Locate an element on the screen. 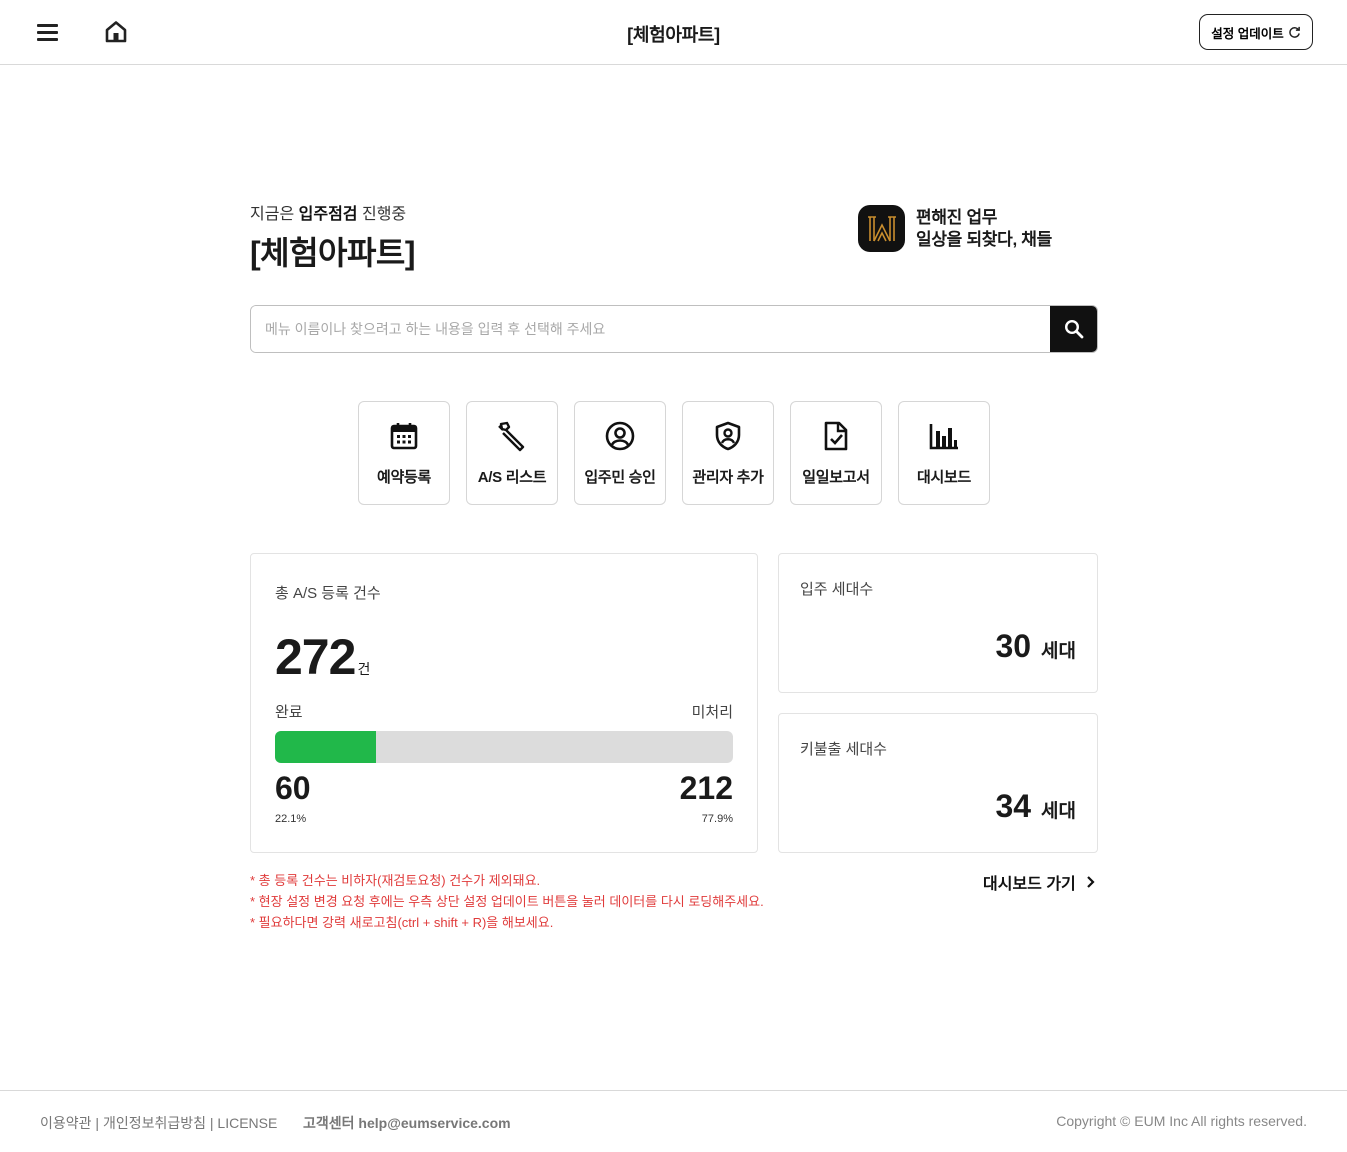  refresh-icon is located at coordinates (1294, 32).